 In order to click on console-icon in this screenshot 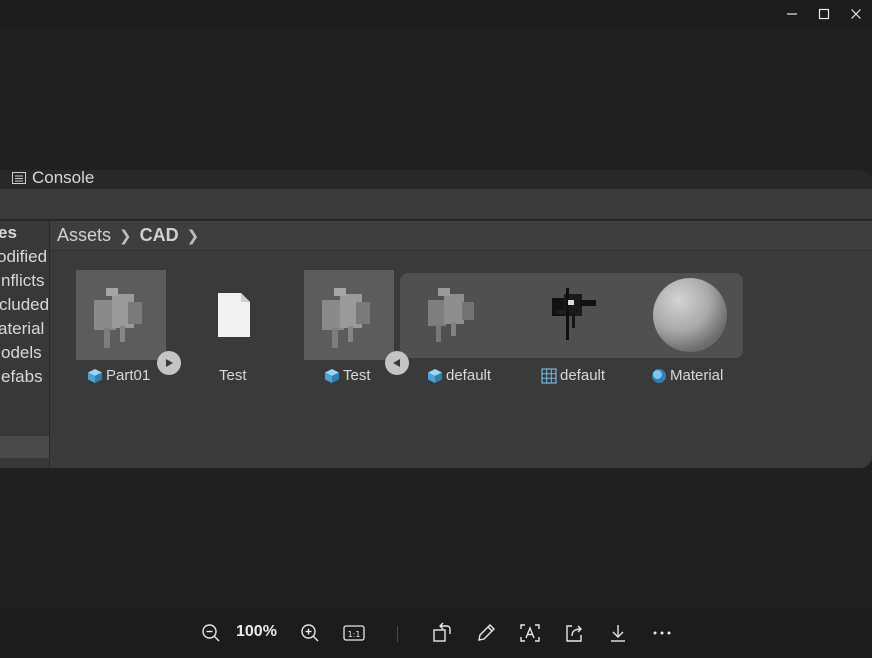, I will do `click(19, 178)`.